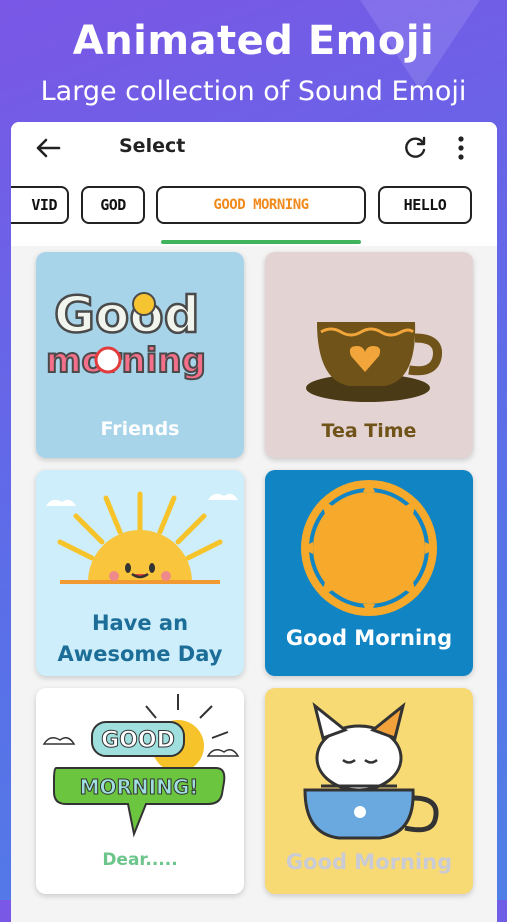 The image size is (507, 922). I want to click on app-bar: Select, so click(254, 148).